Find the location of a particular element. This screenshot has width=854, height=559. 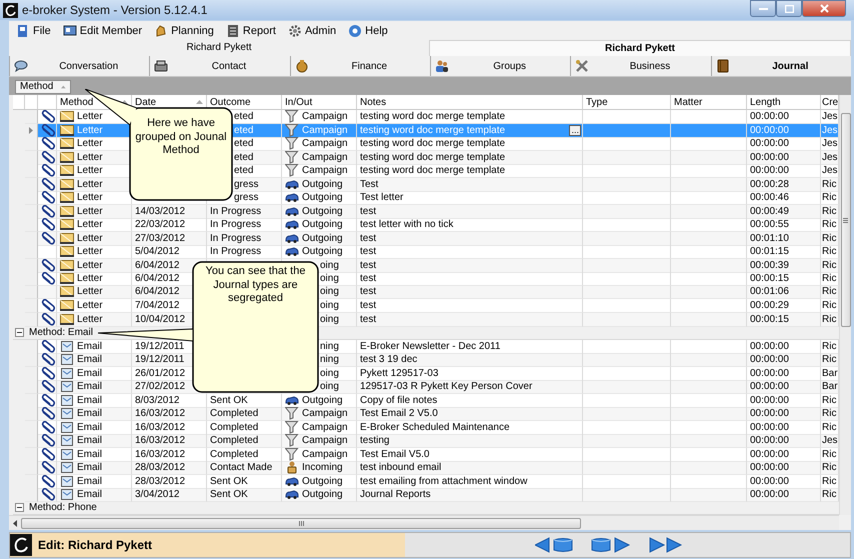

menu-item: File is located at coordinates (33, 31).